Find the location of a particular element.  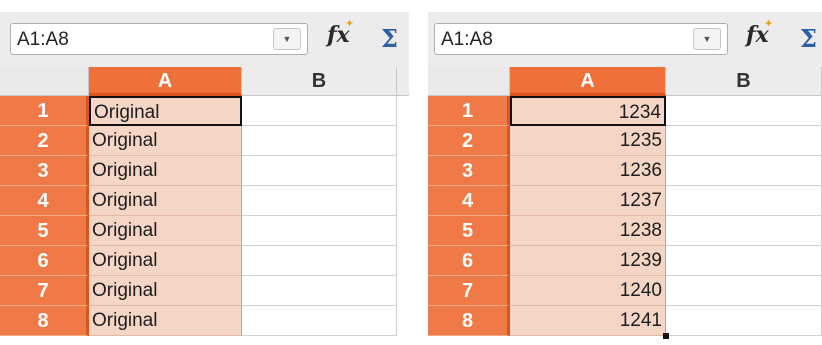

table-row: 1 1234 is located at coordinates (625, 111).